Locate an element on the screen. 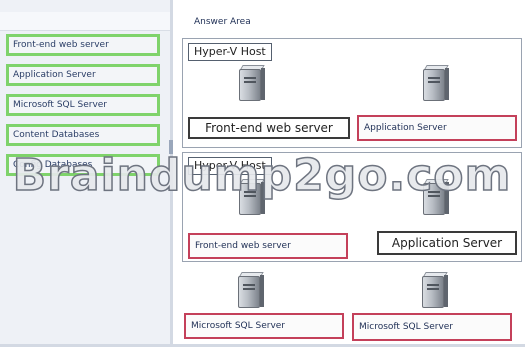 The height and width of the screenshot is (347, 525). source-pane-header is located at coordinates (85, 21).